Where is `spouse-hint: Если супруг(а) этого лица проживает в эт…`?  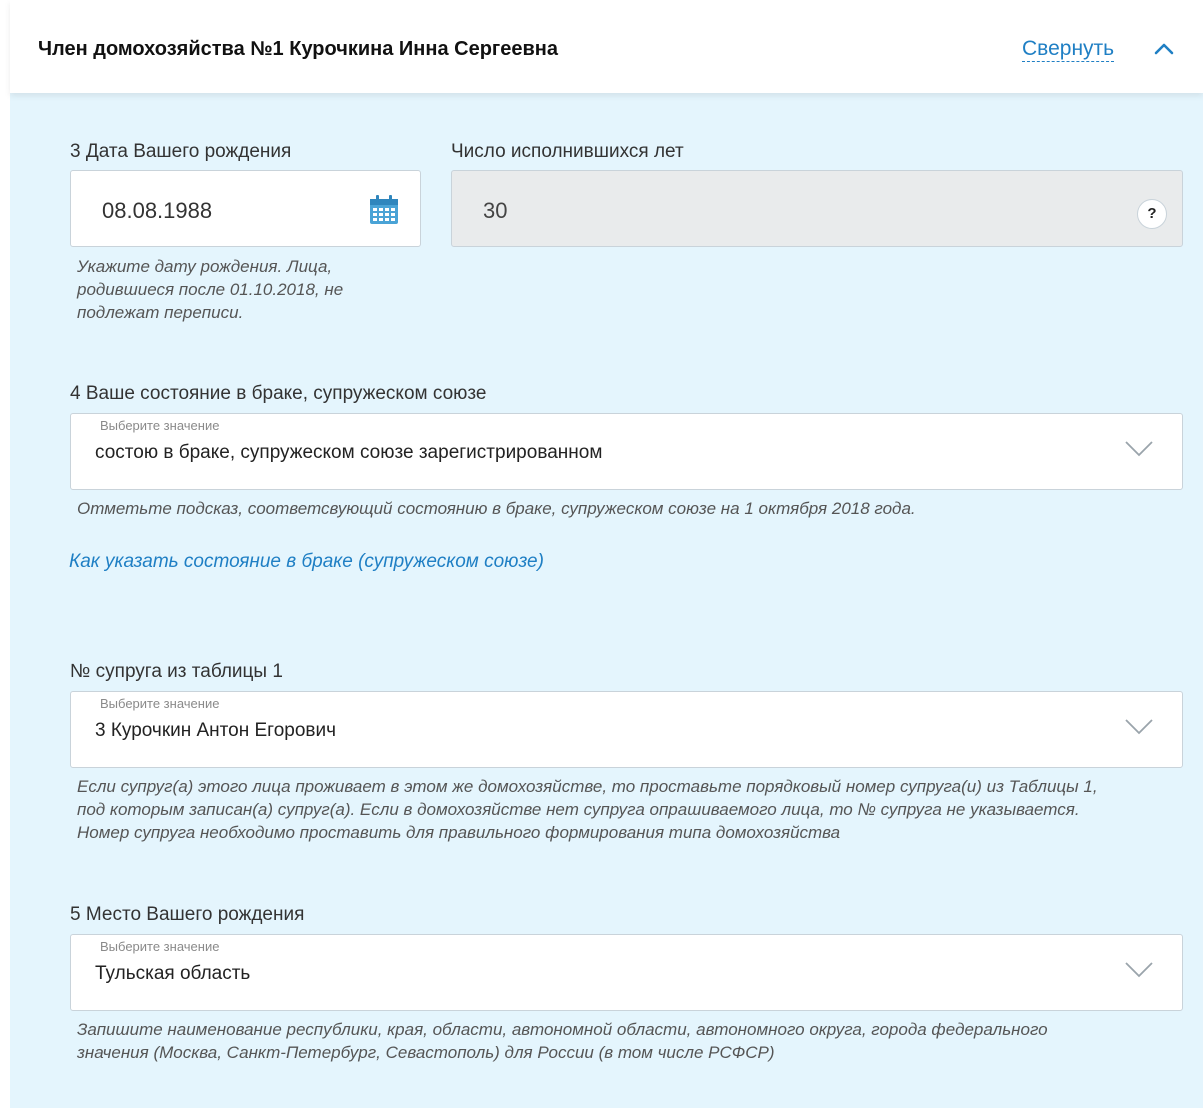 spouse-hint: Если супруг(а) этого лица проживает в эт… is located at coordinates (587, 809).